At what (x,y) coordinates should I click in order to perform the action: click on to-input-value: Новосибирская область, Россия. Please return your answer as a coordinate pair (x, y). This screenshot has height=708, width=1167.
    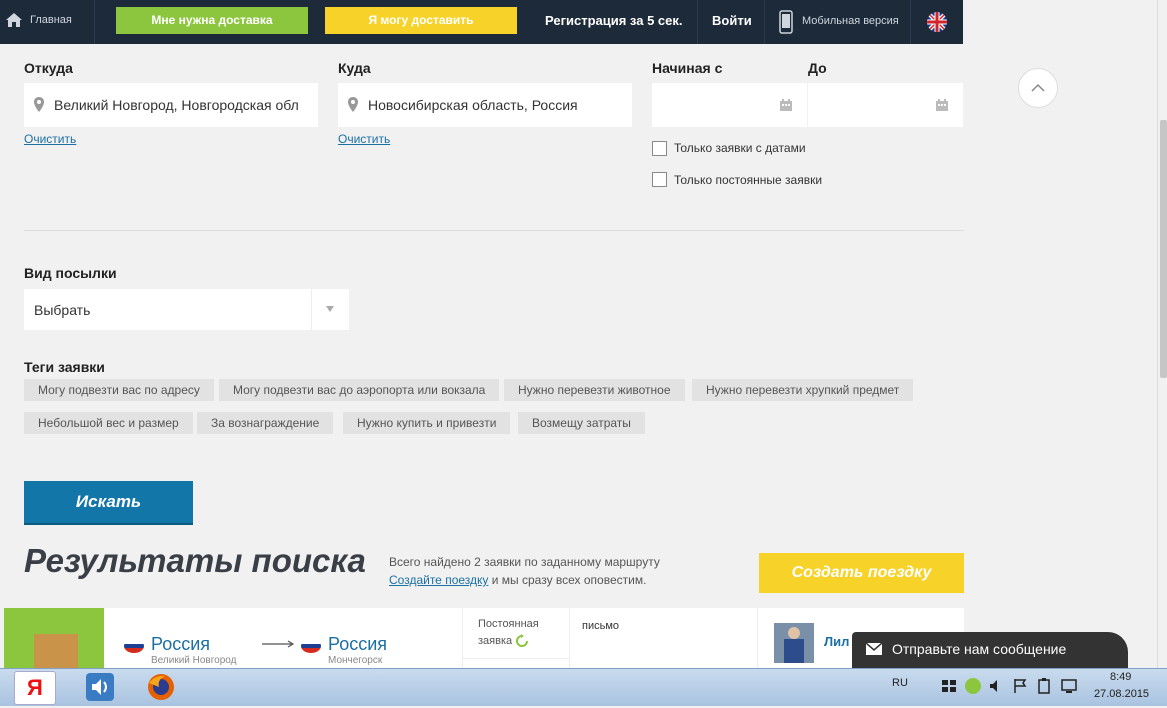
    Looking at the image, I should click on (473, 105).